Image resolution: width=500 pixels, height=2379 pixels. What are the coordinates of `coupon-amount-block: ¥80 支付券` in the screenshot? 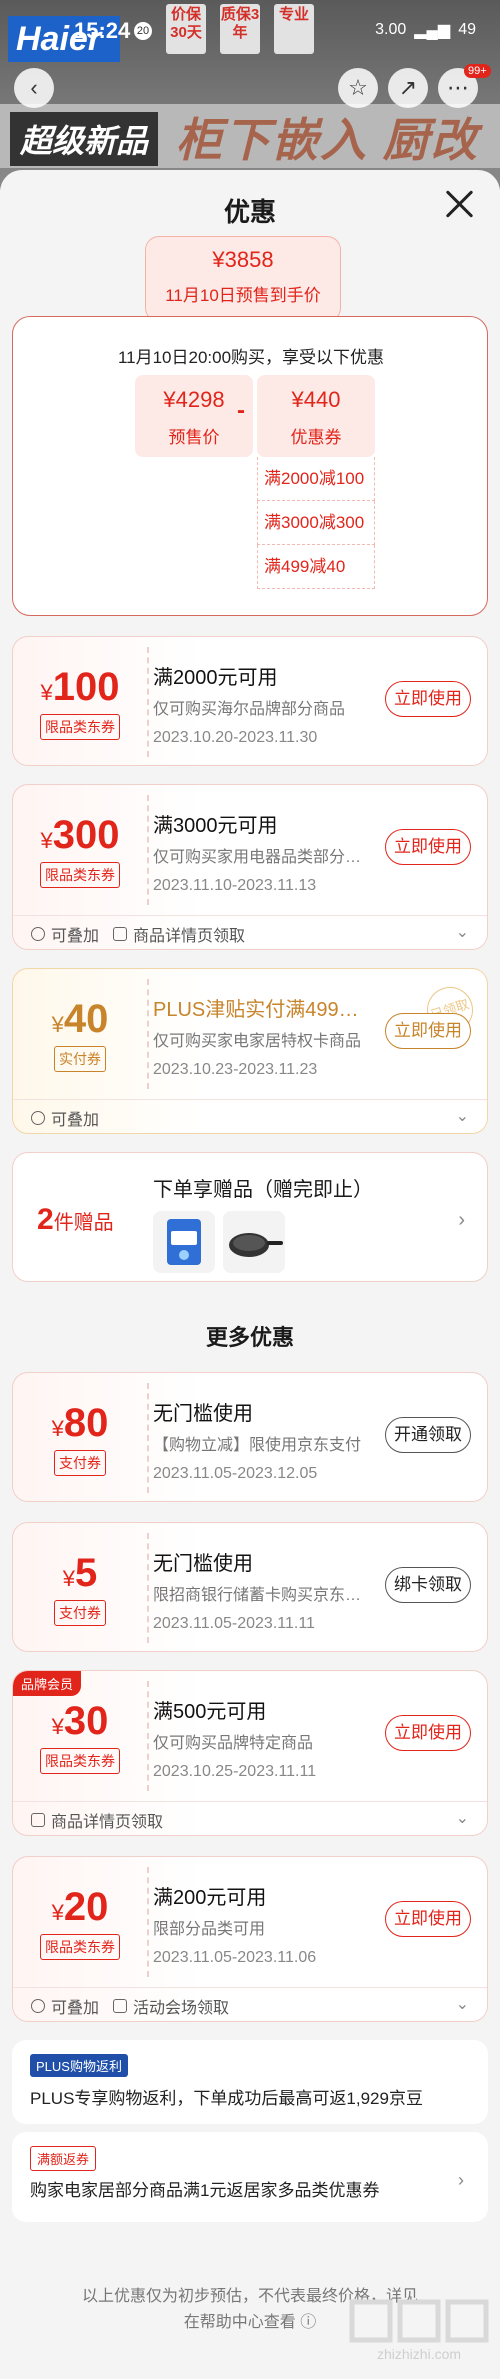 It's located at (80, 1437).